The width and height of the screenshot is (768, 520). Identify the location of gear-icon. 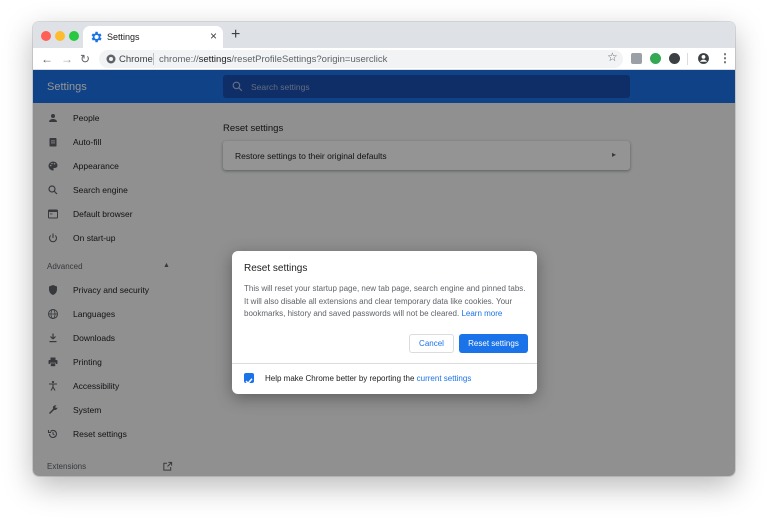
(96, 37).